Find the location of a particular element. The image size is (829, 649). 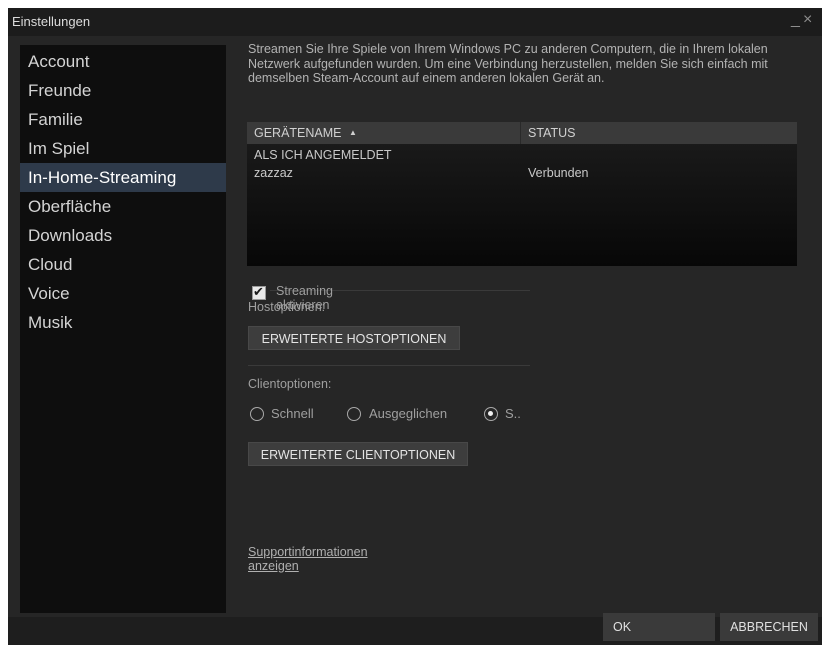

minimize-button: _ is located at coordinates (795, 20).